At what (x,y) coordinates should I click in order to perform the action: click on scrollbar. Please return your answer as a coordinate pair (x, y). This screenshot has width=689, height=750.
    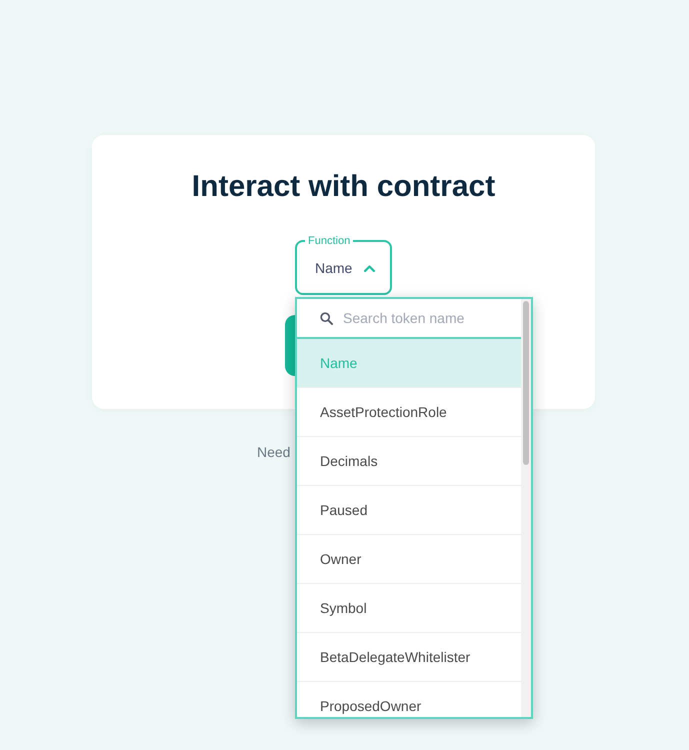
    Looking at the image, I should click on (526, 508).